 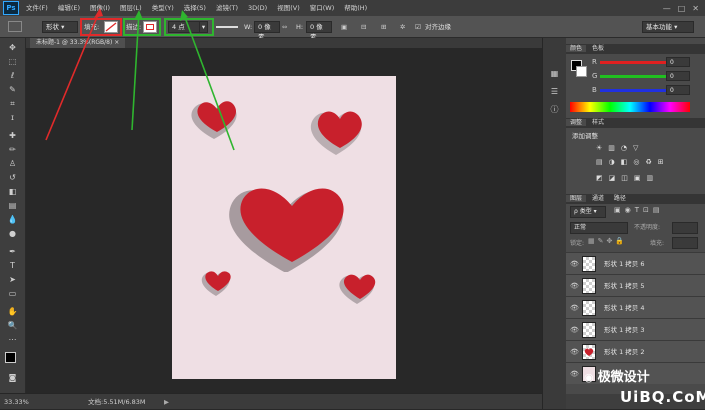 I want to click on watermark-url: UiBQ.CoM, so click(x=662, y=397).